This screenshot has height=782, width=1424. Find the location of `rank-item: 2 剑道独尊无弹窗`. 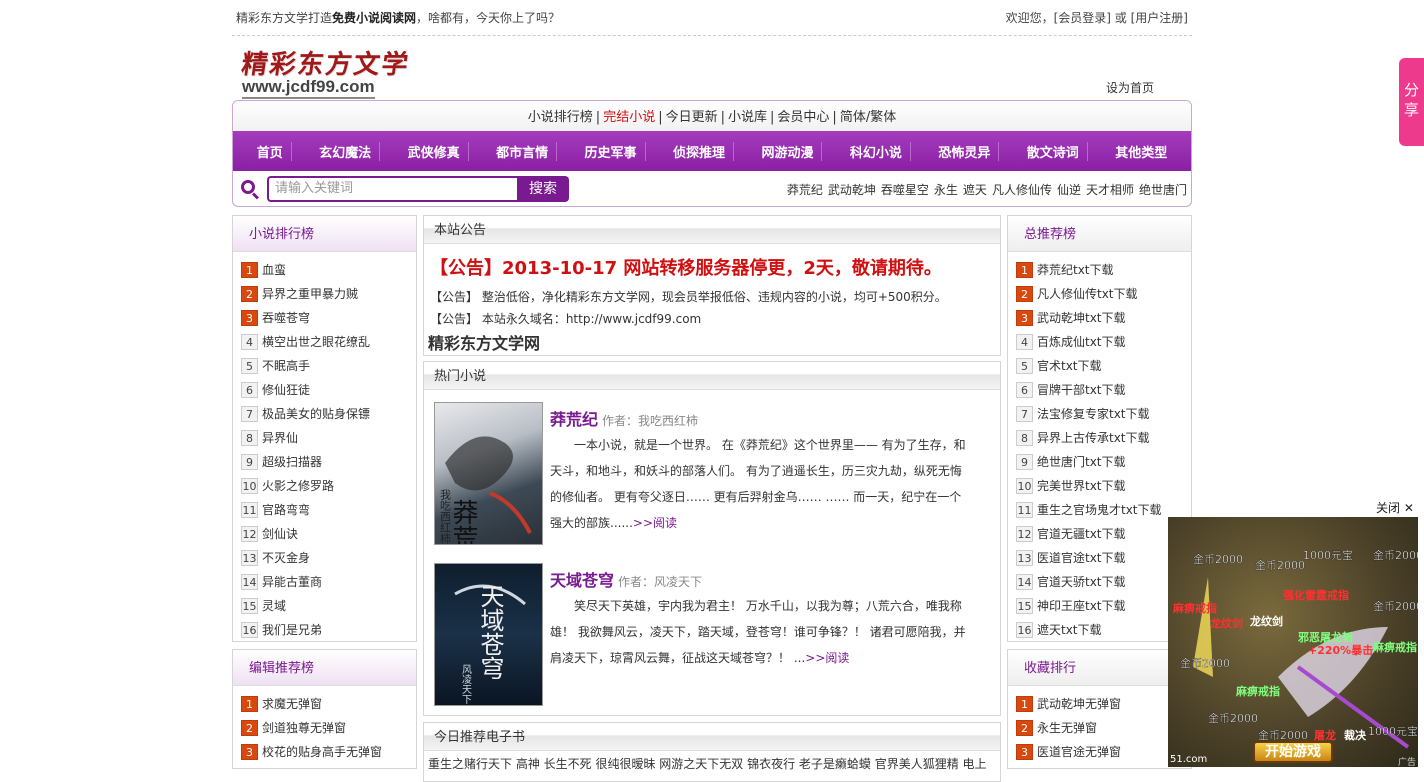

rank-item: 2 剑道独尊无弹窗 is located at coordinates (328, 728).